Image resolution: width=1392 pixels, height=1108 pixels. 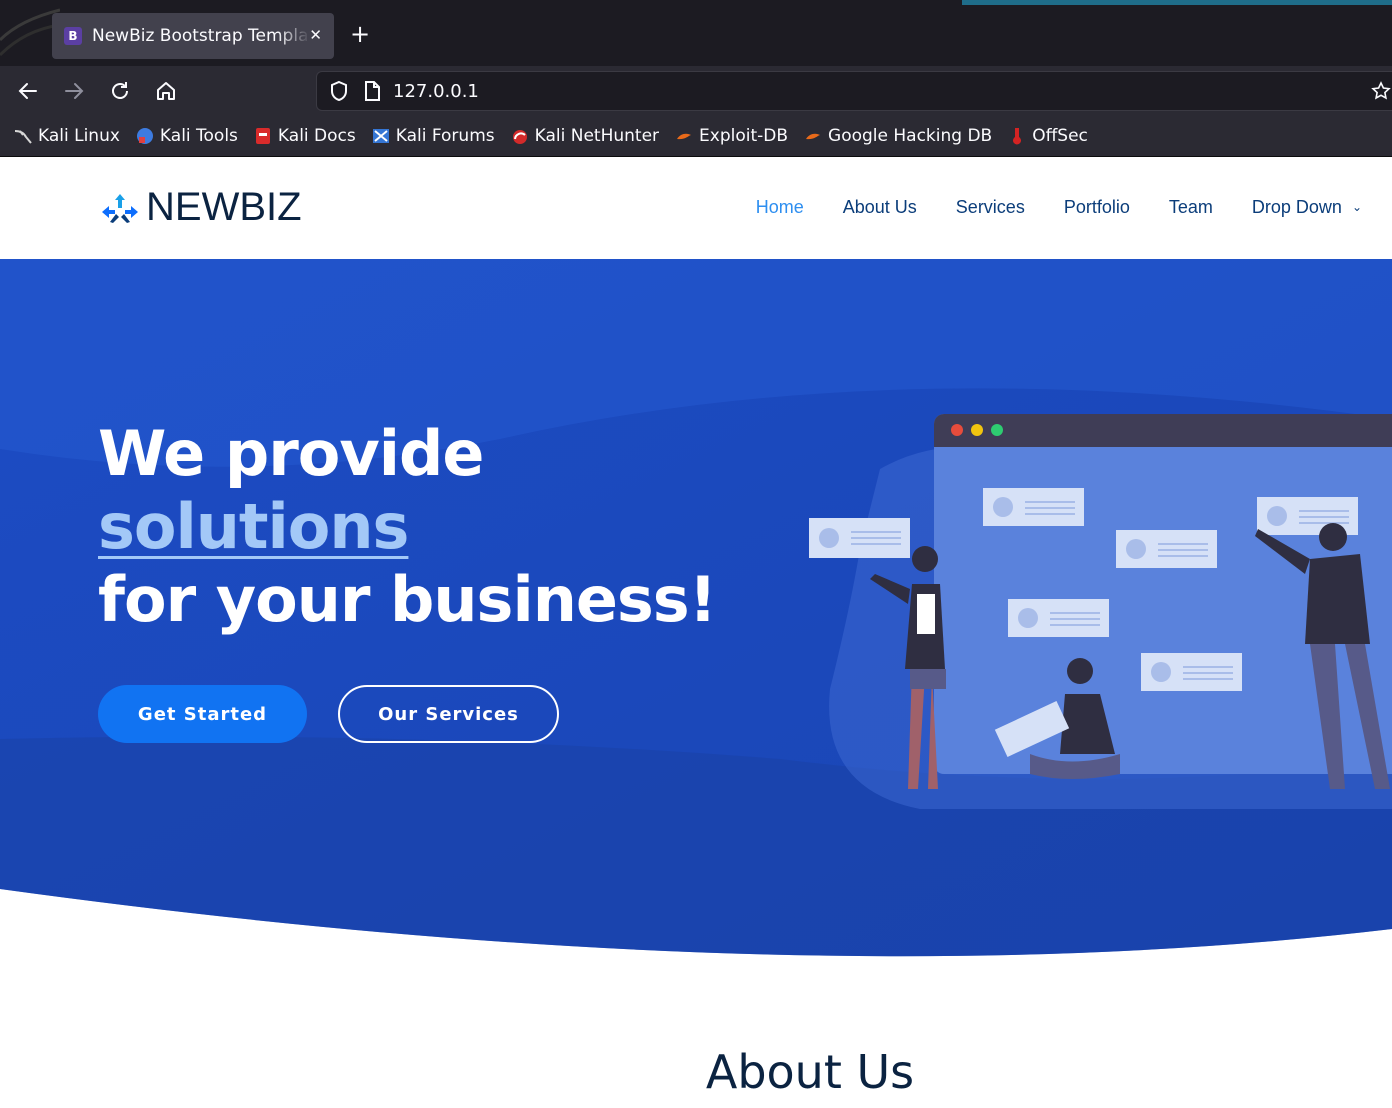 I want to click on tab-title: NewBiz Bootstrap Template, so click(x=201, y=36).